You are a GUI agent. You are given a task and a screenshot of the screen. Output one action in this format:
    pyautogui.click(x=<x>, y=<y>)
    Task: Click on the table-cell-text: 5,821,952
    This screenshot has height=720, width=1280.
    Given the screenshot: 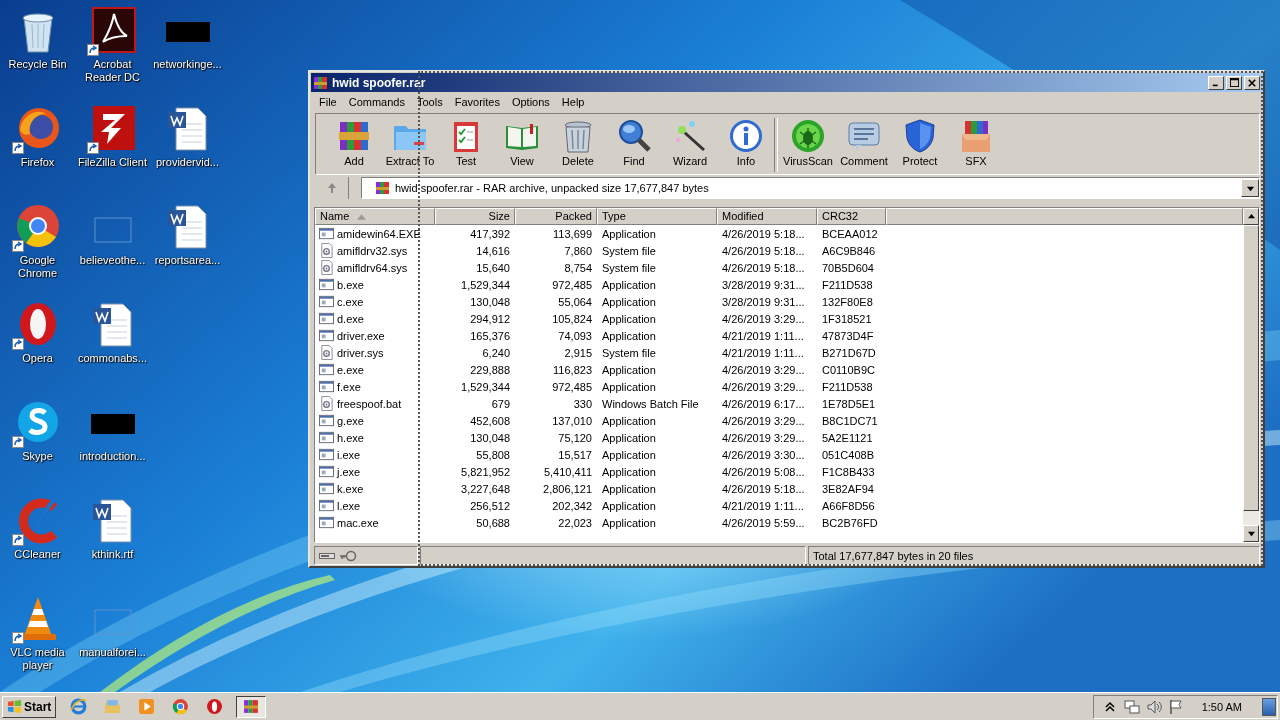 What is the action you would take?
    pyautogui.click(x=485, y=472)
    